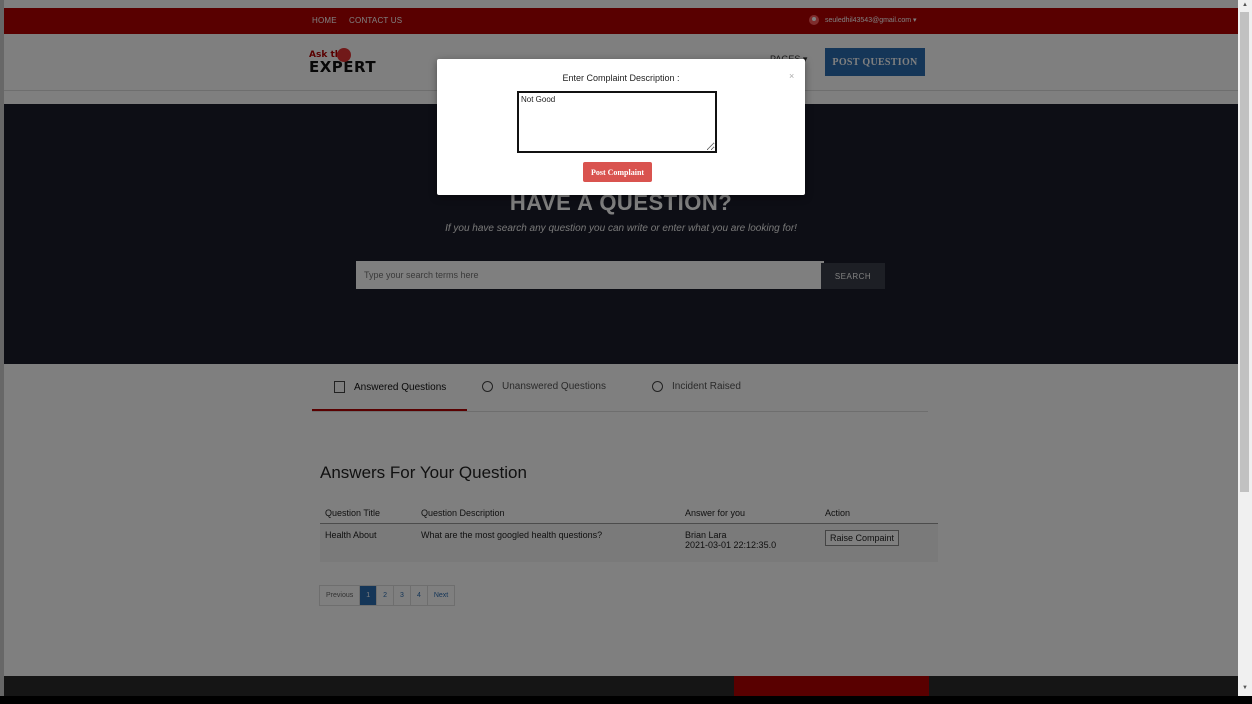  I want to click on scrollbar-thumb, so click(1244, 252).